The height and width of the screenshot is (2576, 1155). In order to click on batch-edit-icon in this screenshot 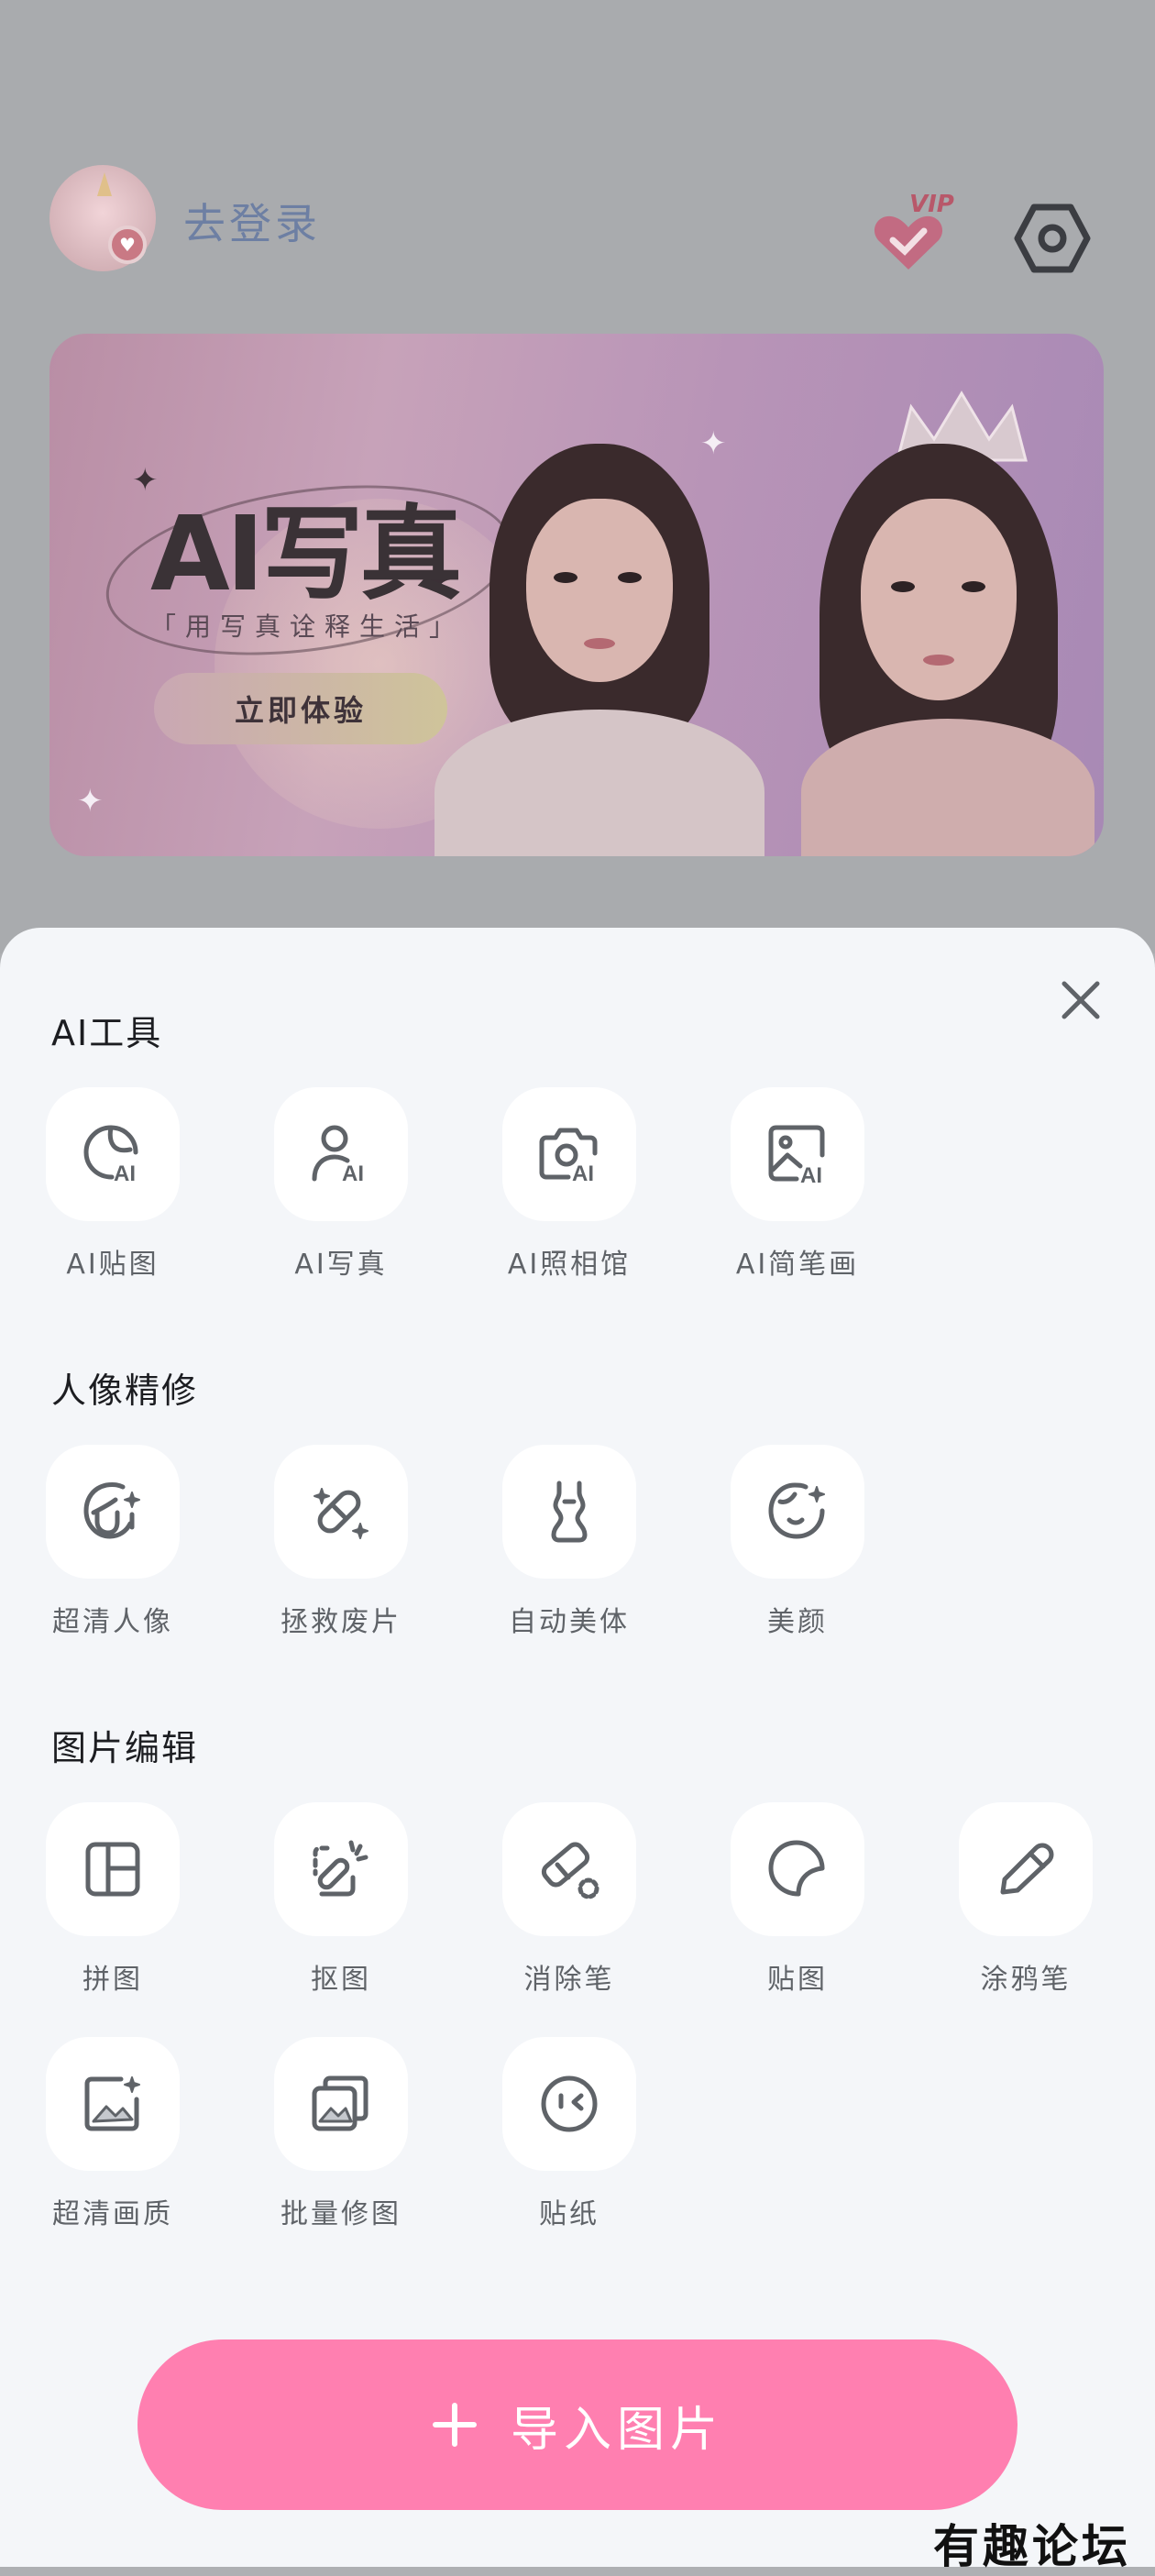, I will do `click(340, 2103)`.